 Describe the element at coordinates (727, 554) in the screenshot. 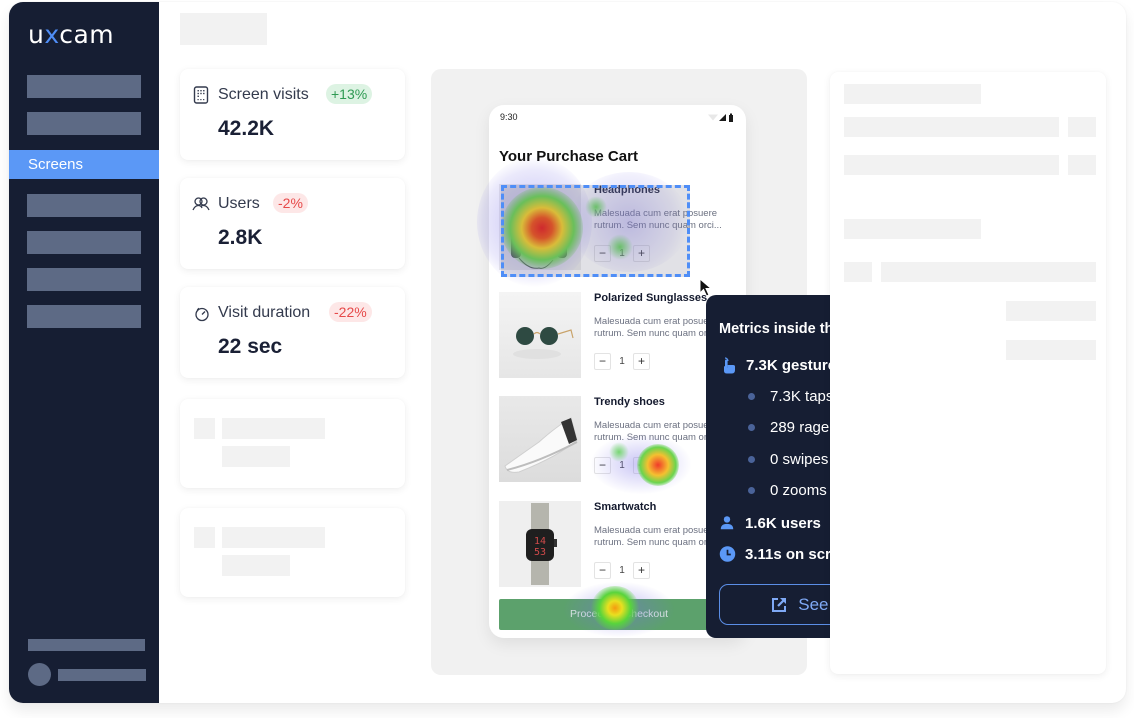

I see `clock-icon` at that location.